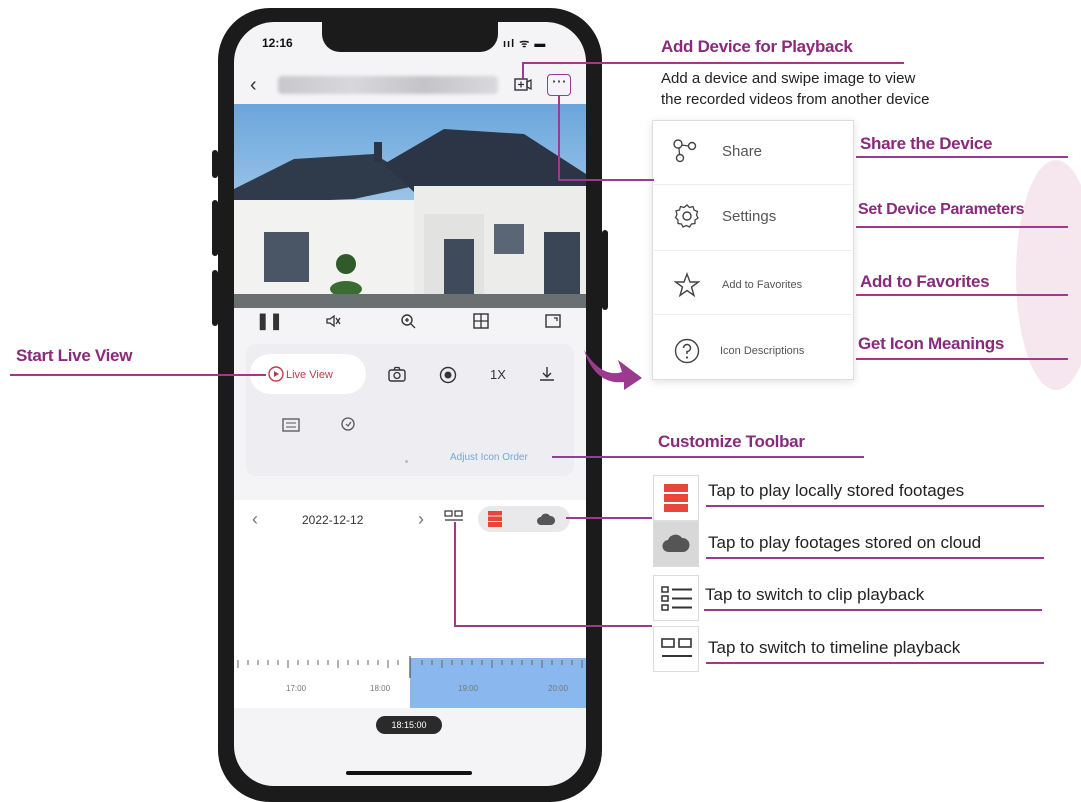 The image size is (1081, 802). I want to click on pause-icon: ❚❚, so click(269, 321).